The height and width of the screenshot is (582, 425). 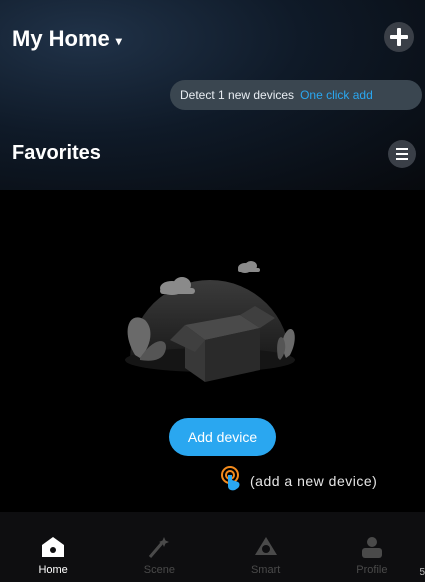 I want to click on magic-wand-icon, so click(x=159, y=547).